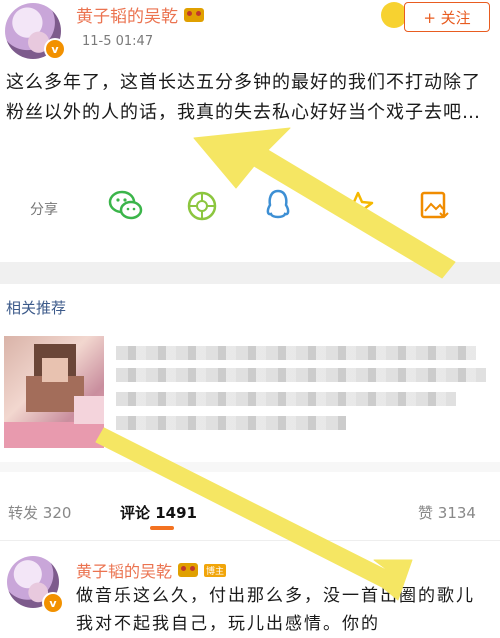 Image resolution: width=500 pixels, height=638 pixels. Describe the element at coordinates (188, 570) in the screenshot. I see `comment-crown-icon` at that location.